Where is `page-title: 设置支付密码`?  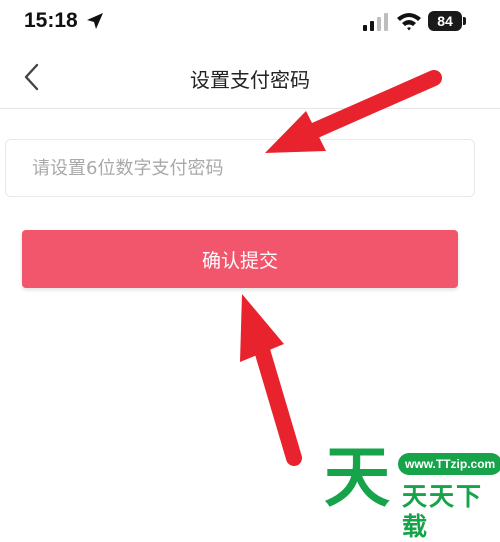 page-title: 设置支付密码 is located at coordinates (250, 80).